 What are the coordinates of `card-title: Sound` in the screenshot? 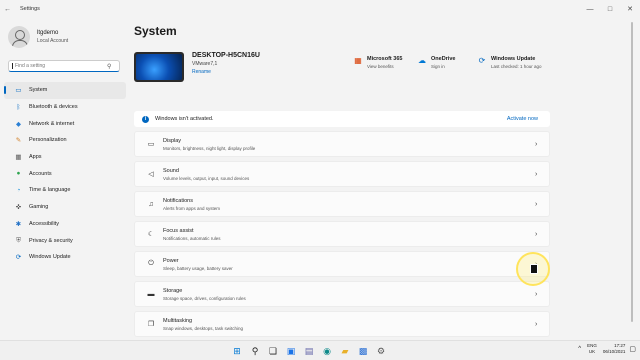 It's located at (171, 170).